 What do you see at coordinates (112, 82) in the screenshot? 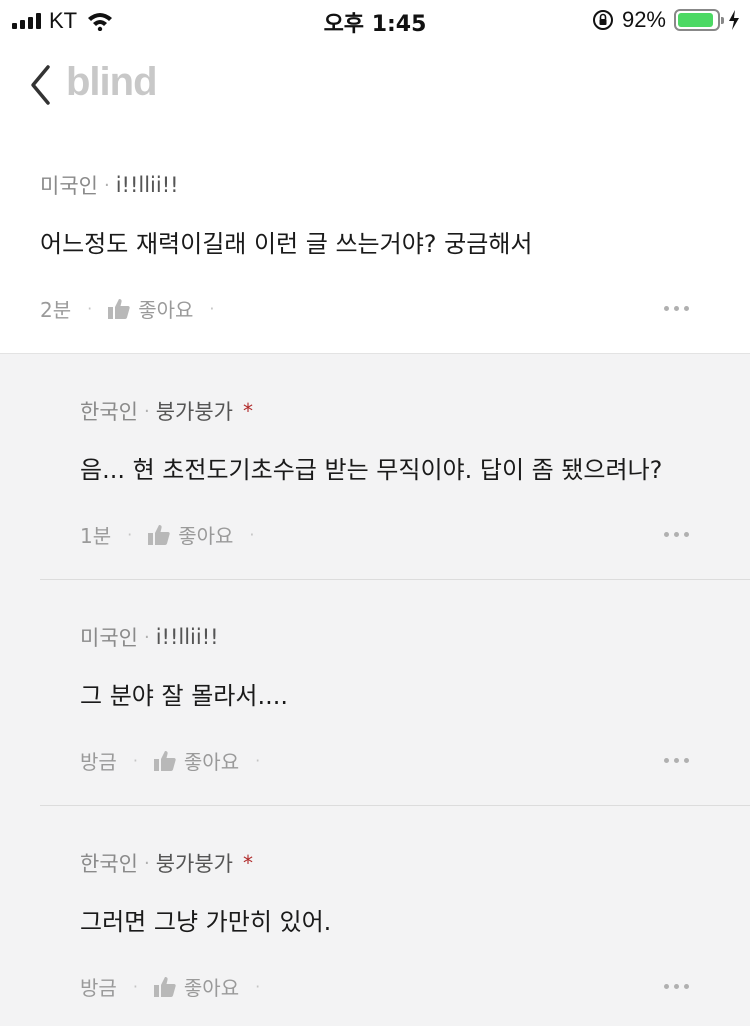
I see `brand-logo: blind` at bounding box center [112, 82].